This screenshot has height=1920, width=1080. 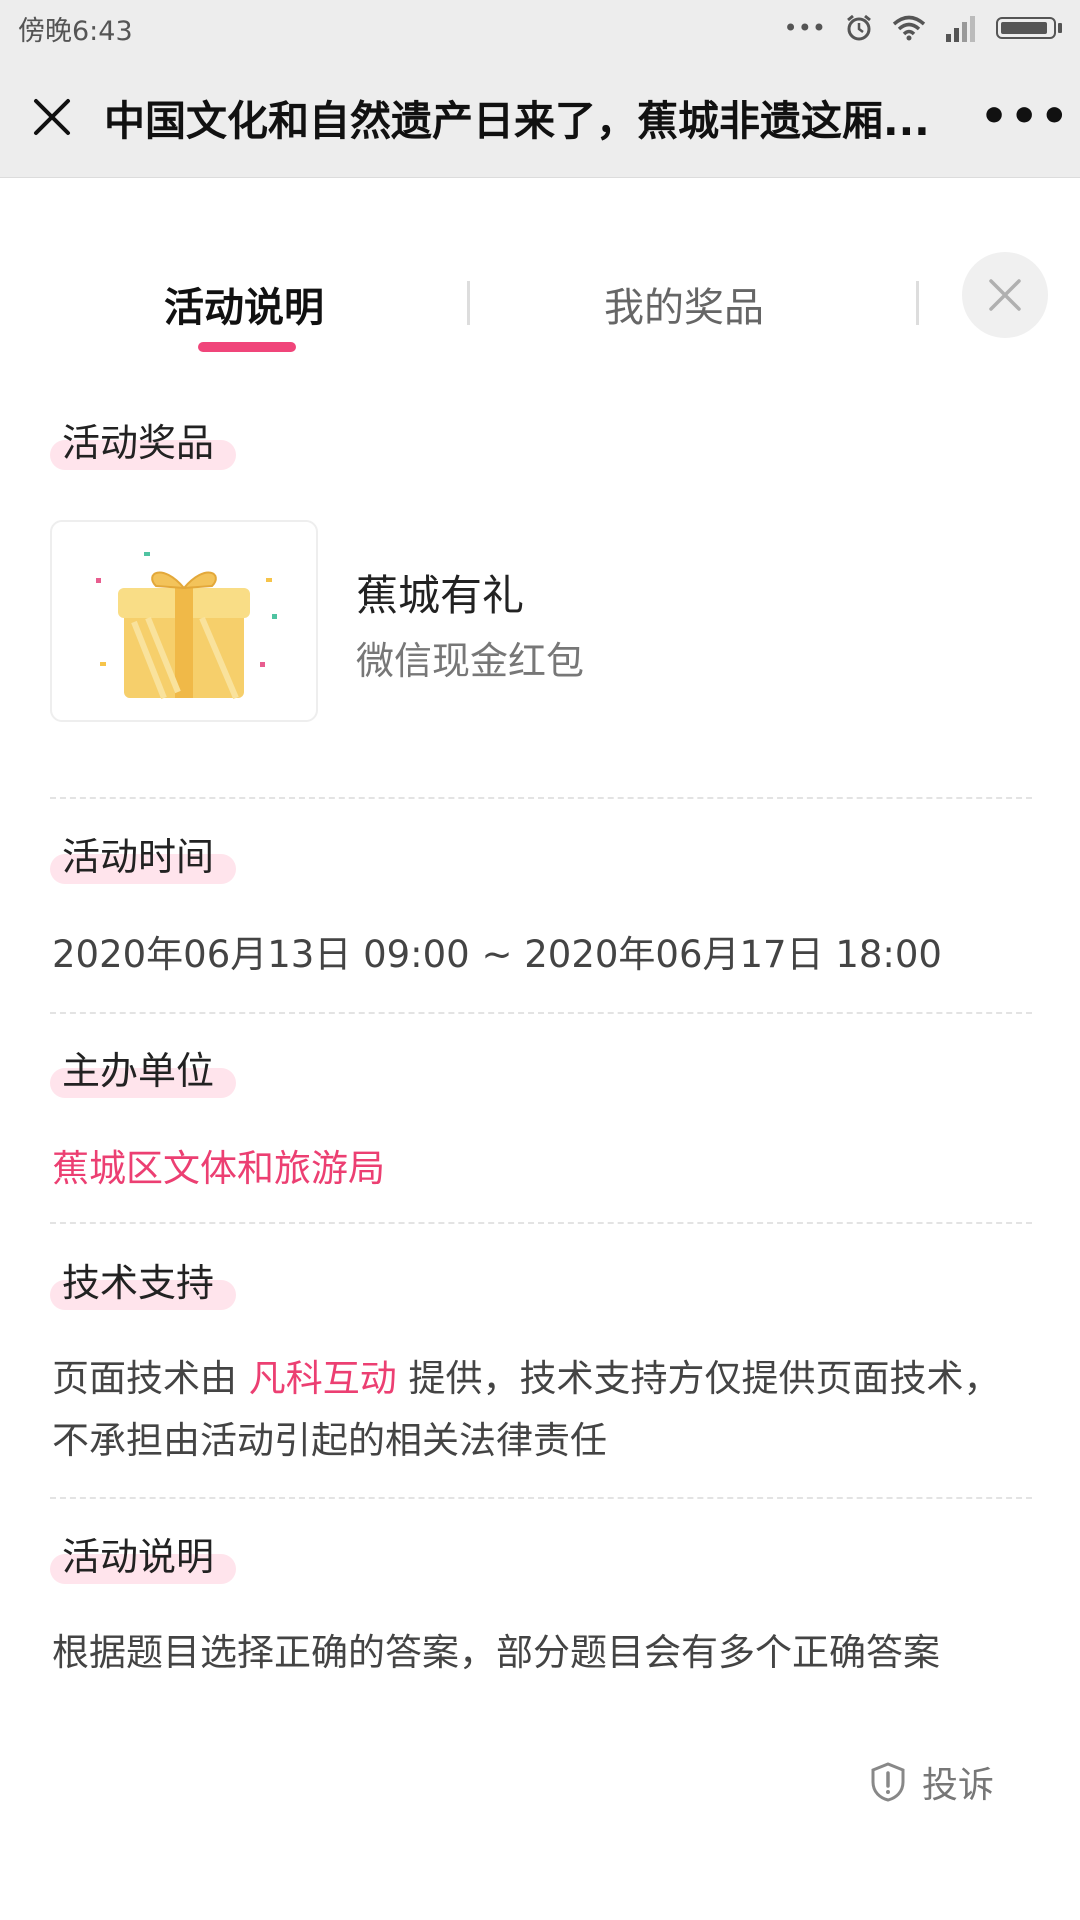 I want to click on section-title: 活动时间, so click(x=138, y=857).